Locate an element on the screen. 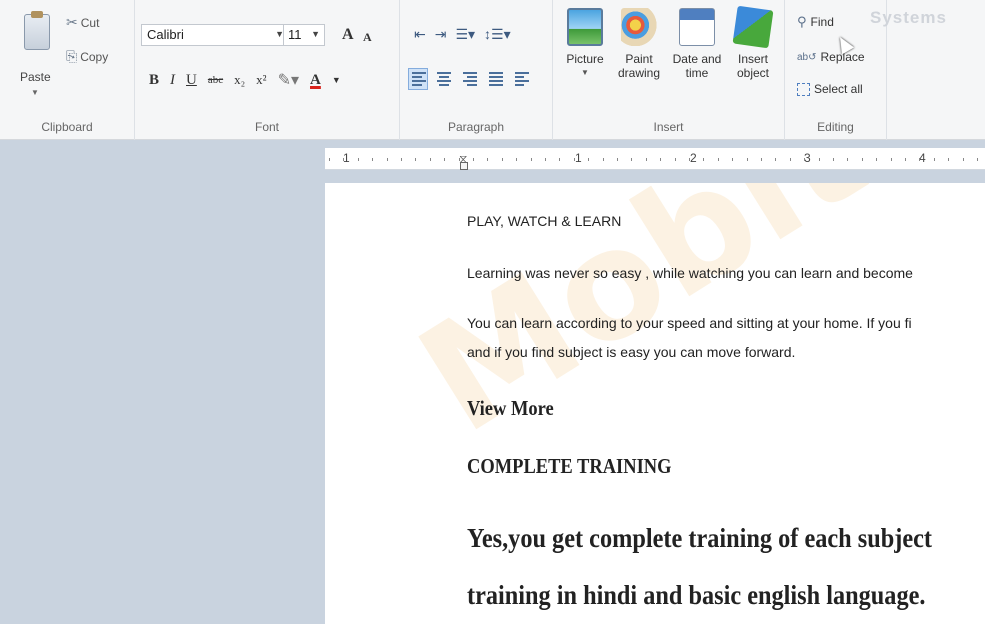 The image size is (985, 624). ruler-number: 1 is located at coordinates (578, 158).